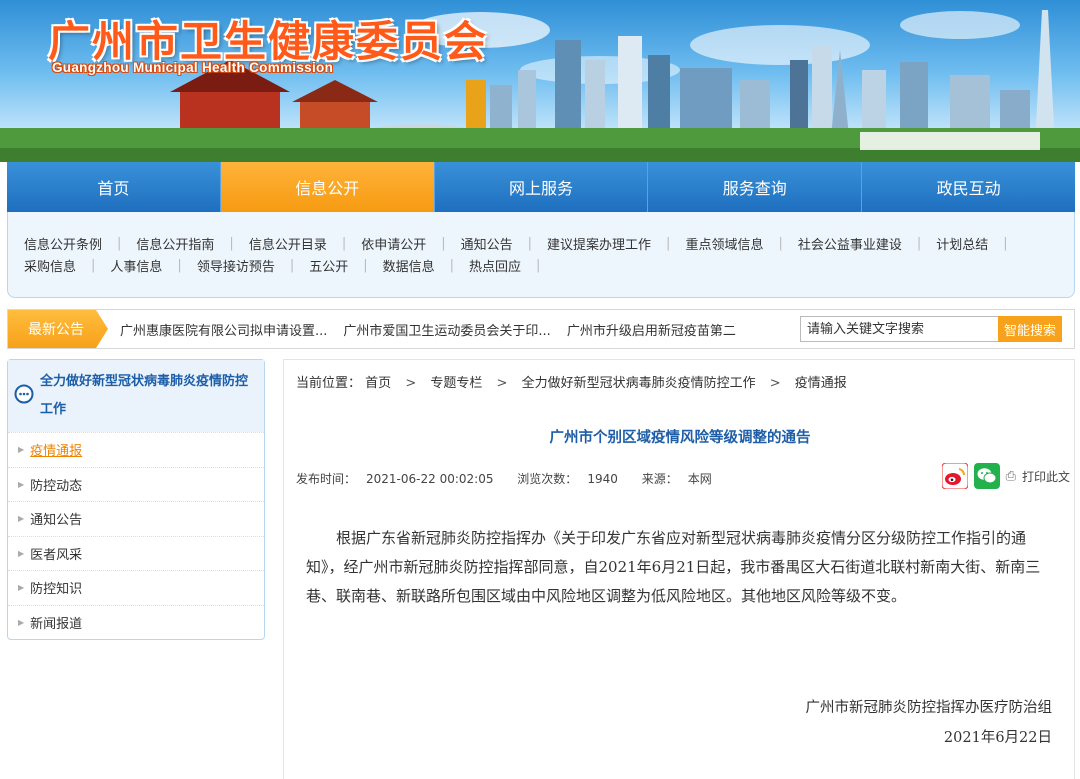  I want to click on sidebar-item-news-reports: ▶ 新闻报道, so click(136, 622).